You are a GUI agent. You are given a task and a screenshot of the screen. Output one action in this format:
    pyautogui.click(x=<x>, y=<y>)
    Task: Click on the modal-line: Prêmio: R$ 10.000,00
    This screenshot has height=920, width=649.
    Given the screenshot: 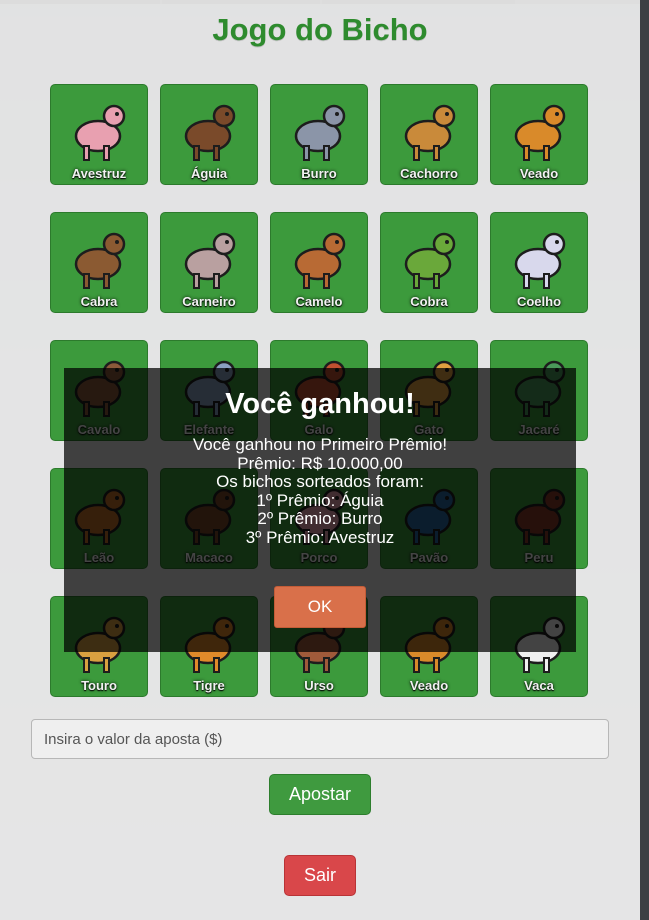 What is the action you would take?
    pyautogui.click(x=320, y=463)
    